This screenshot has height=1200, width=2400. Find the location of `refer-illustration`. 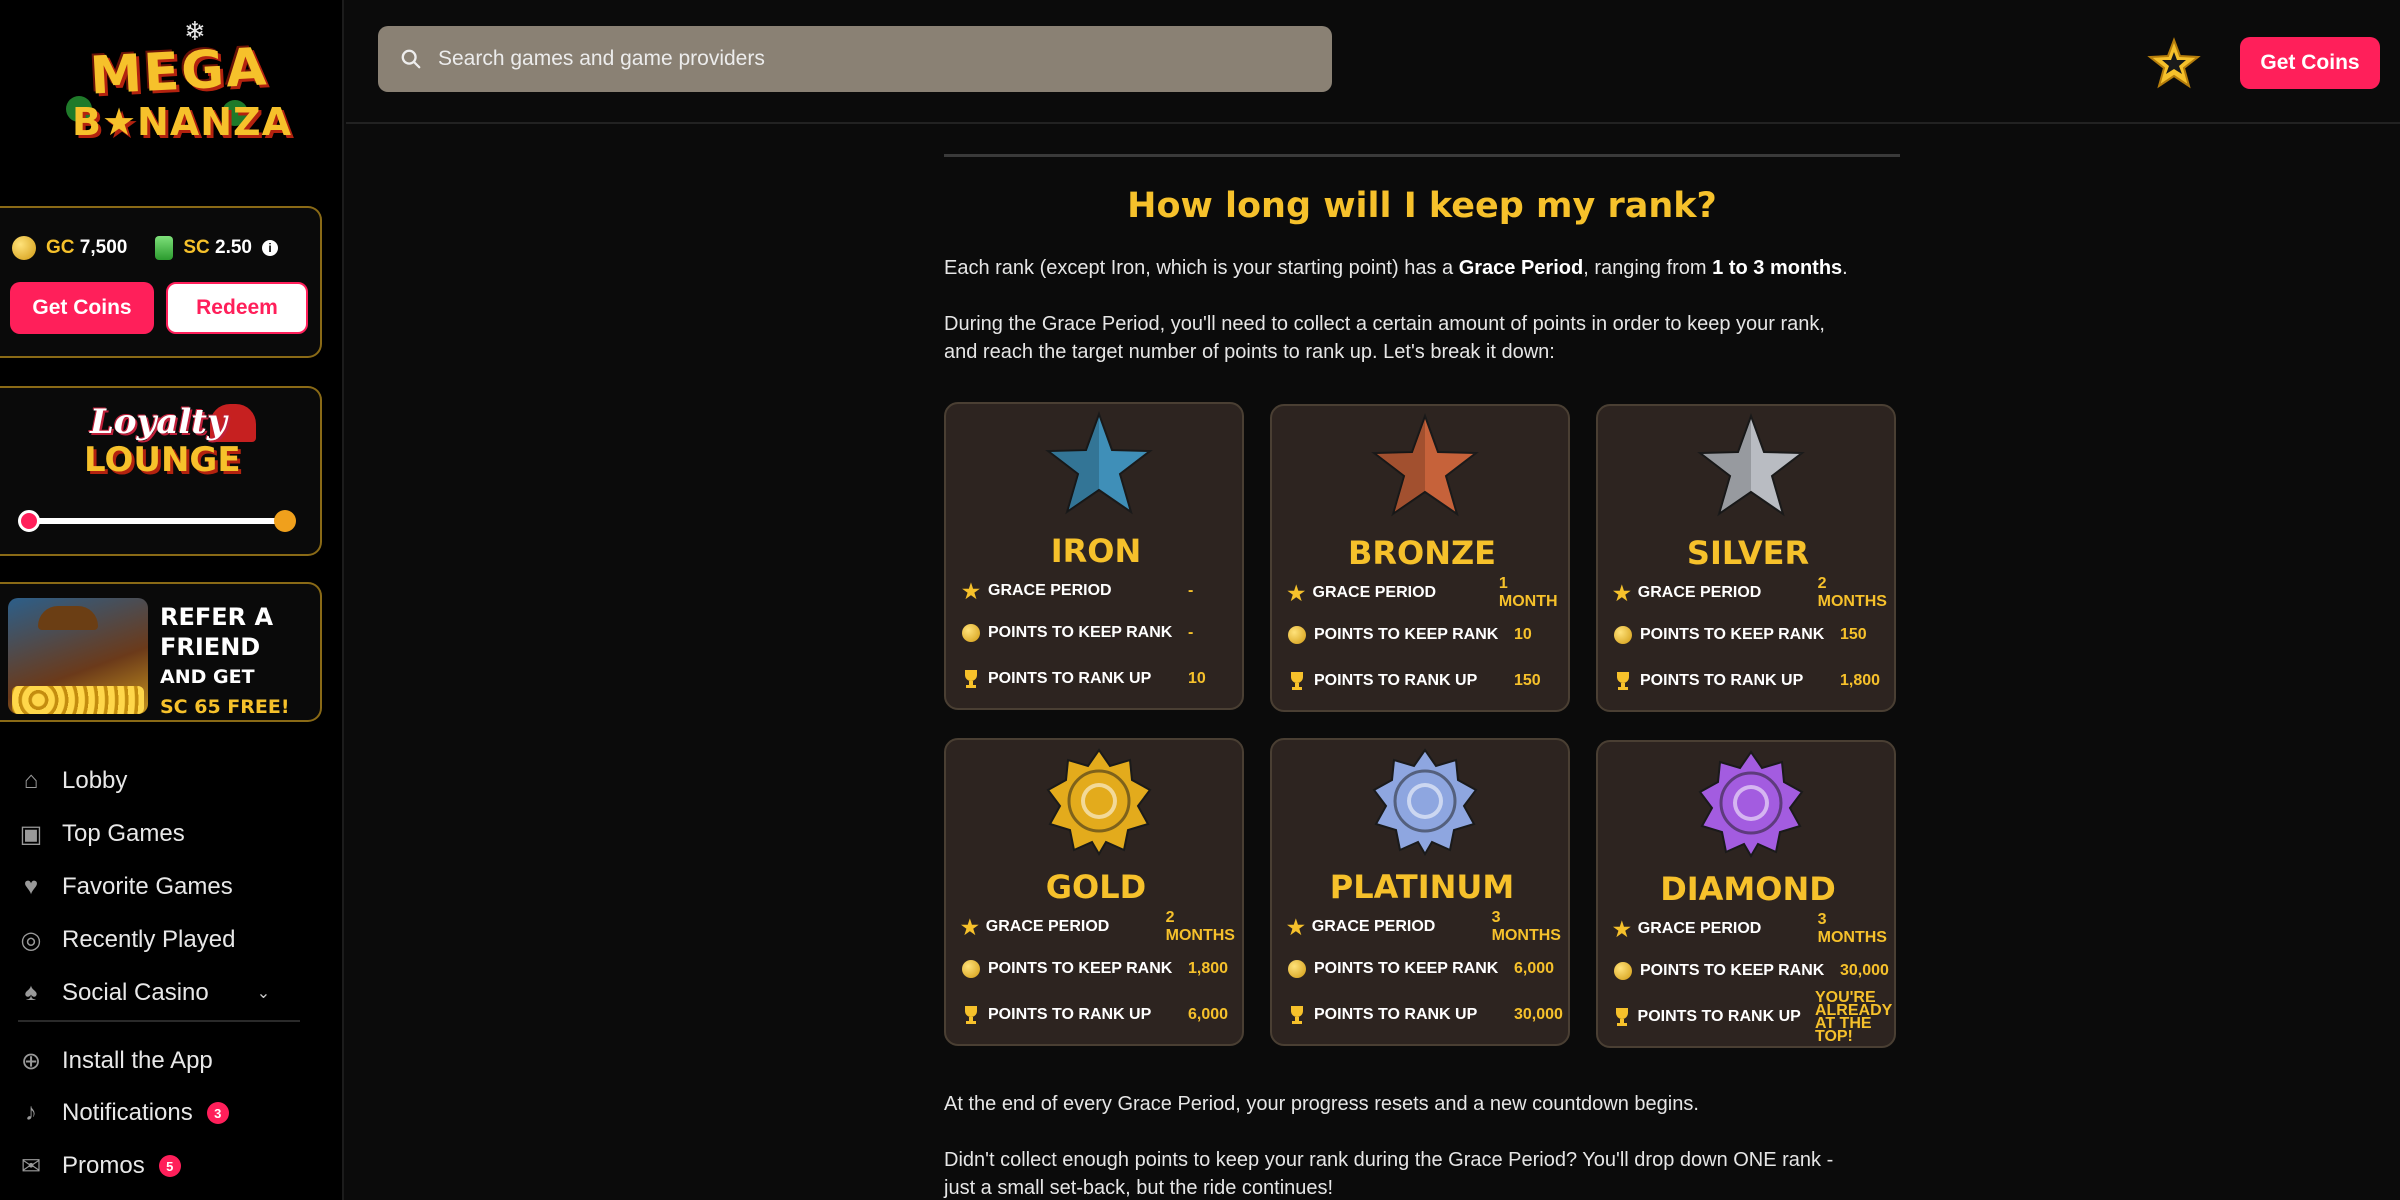

refer-illustration is located at coordinates (78, 656).